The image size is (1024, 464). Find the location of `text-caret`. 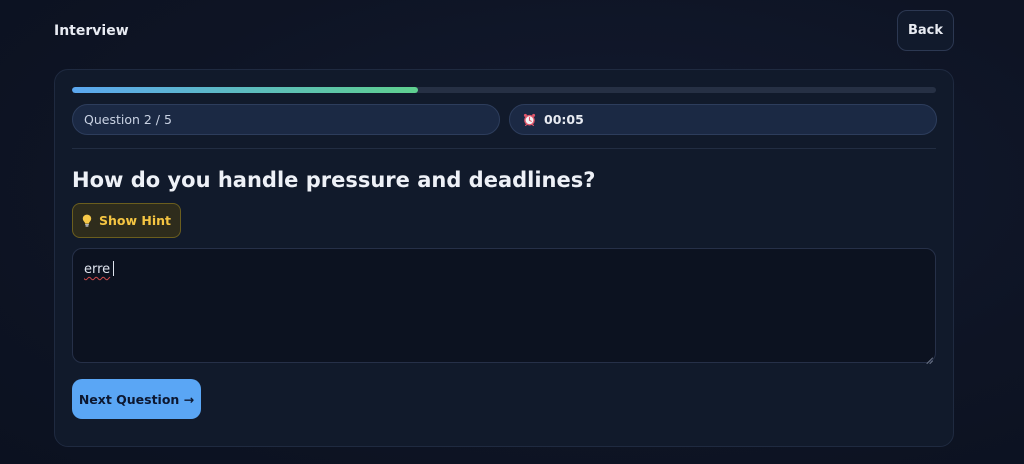

text-caret is located at coordinates (114, 268).